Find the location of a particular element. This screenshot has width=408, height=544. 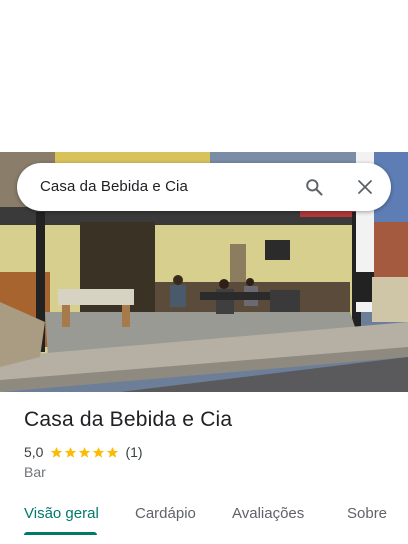

active-tab-indicator is located at coordinates (60, 533).